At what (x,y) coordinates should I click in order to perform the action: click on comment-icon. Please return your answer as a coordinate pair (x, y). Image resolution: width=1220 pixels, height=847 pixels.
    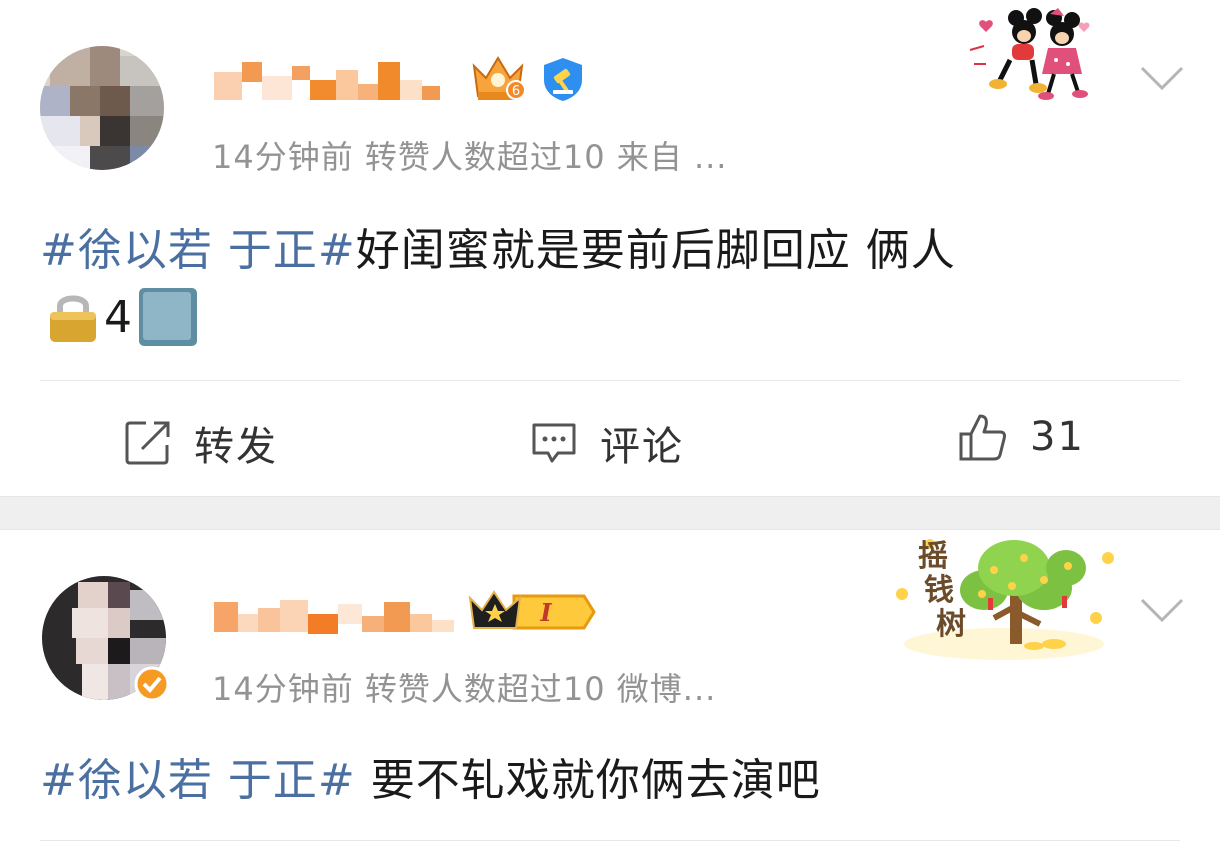
    Looking at the image, I should click on (554, 443).